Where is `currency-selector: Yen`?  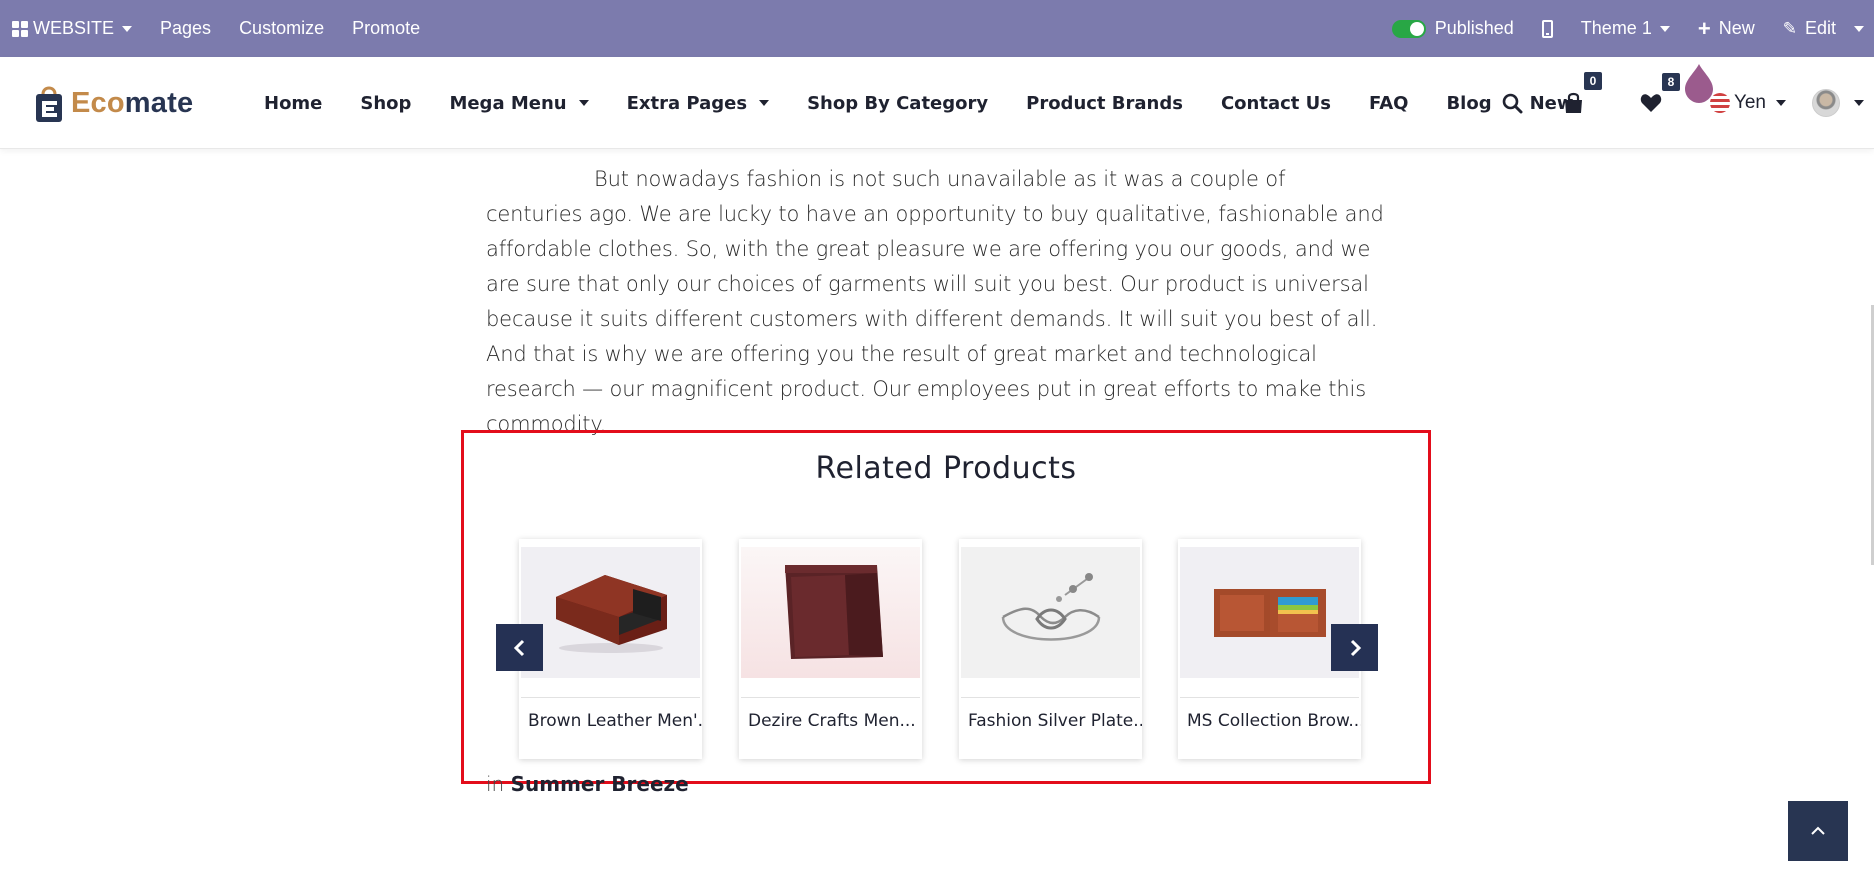
currency-selector: Yen is located at coordinates (1747, 103).